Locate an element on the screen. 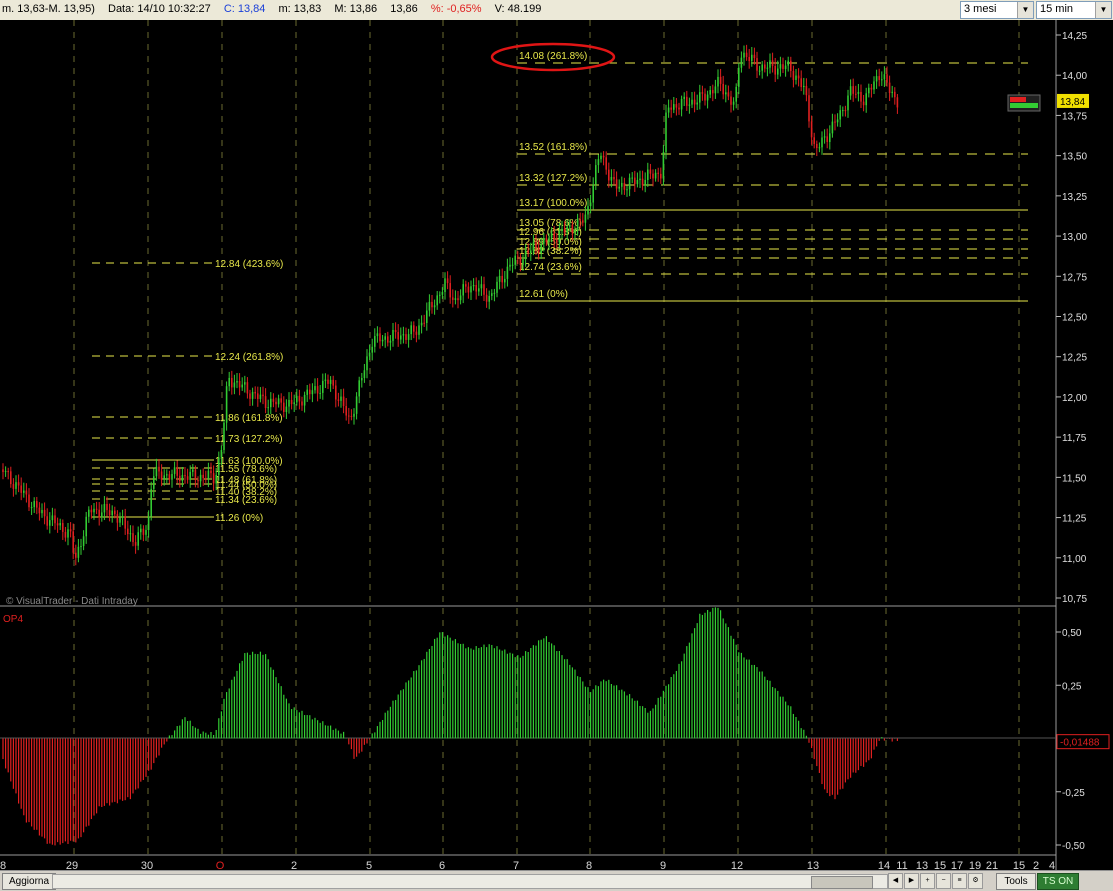  x-tick-label: 29 is located at coordinates (72, 865).